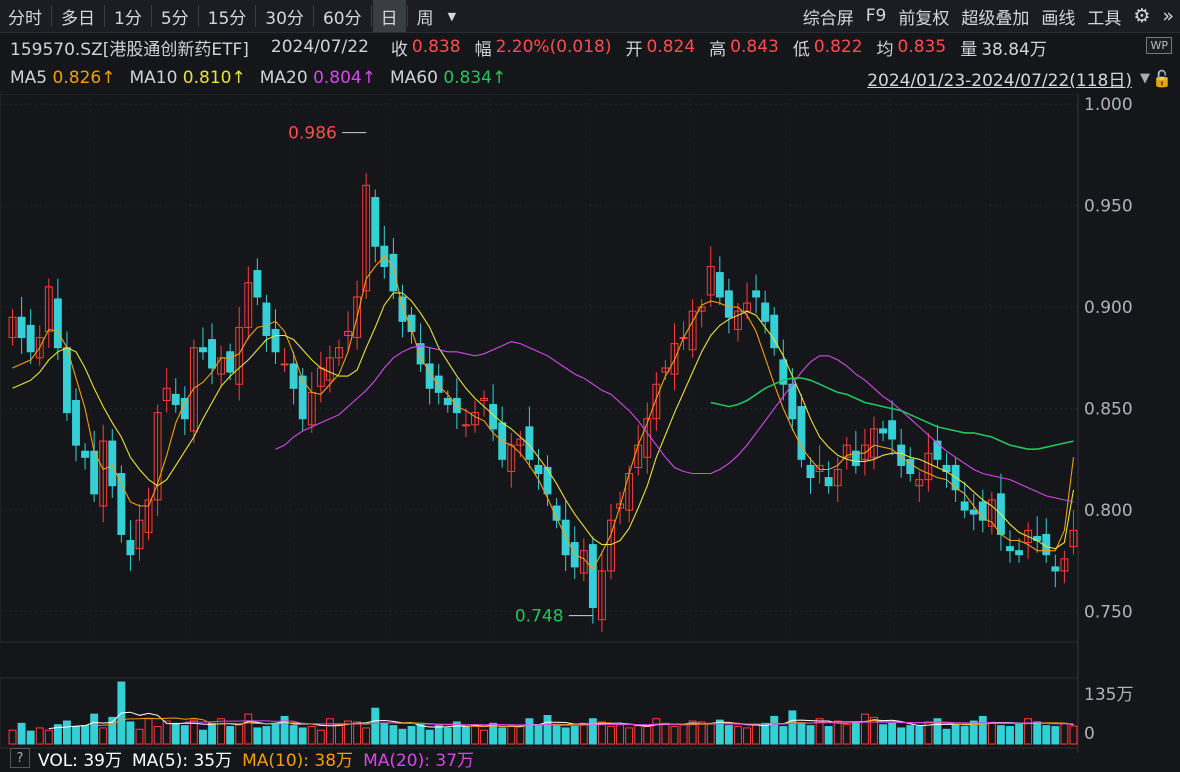 This screenshot has height=772, width=1180. I want to click on tab-7: 日, so click(389, 16).